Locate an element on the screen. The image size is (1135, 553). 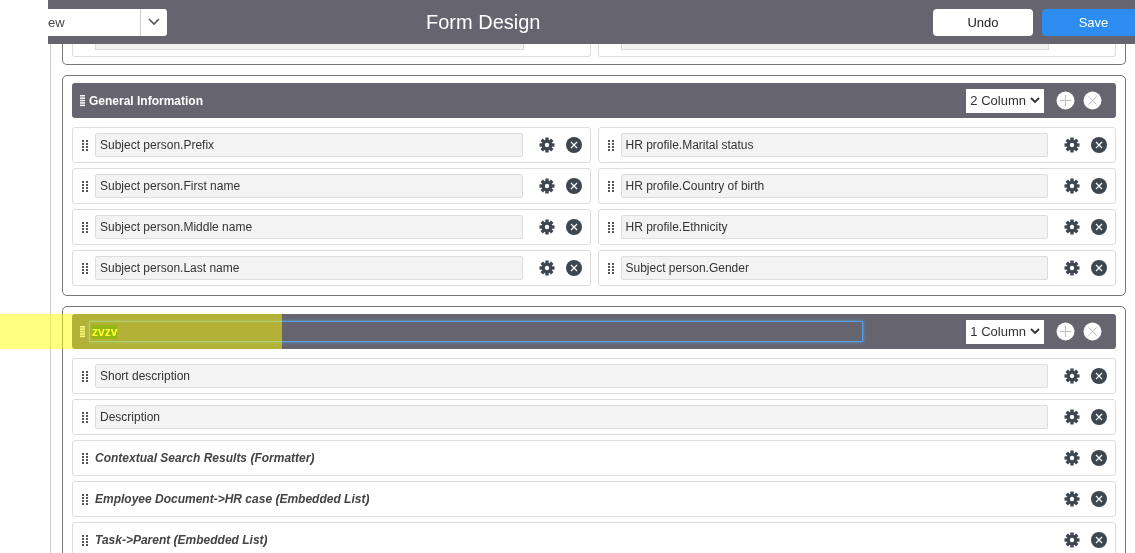
caret-icon is located at coordinates (154, 22).